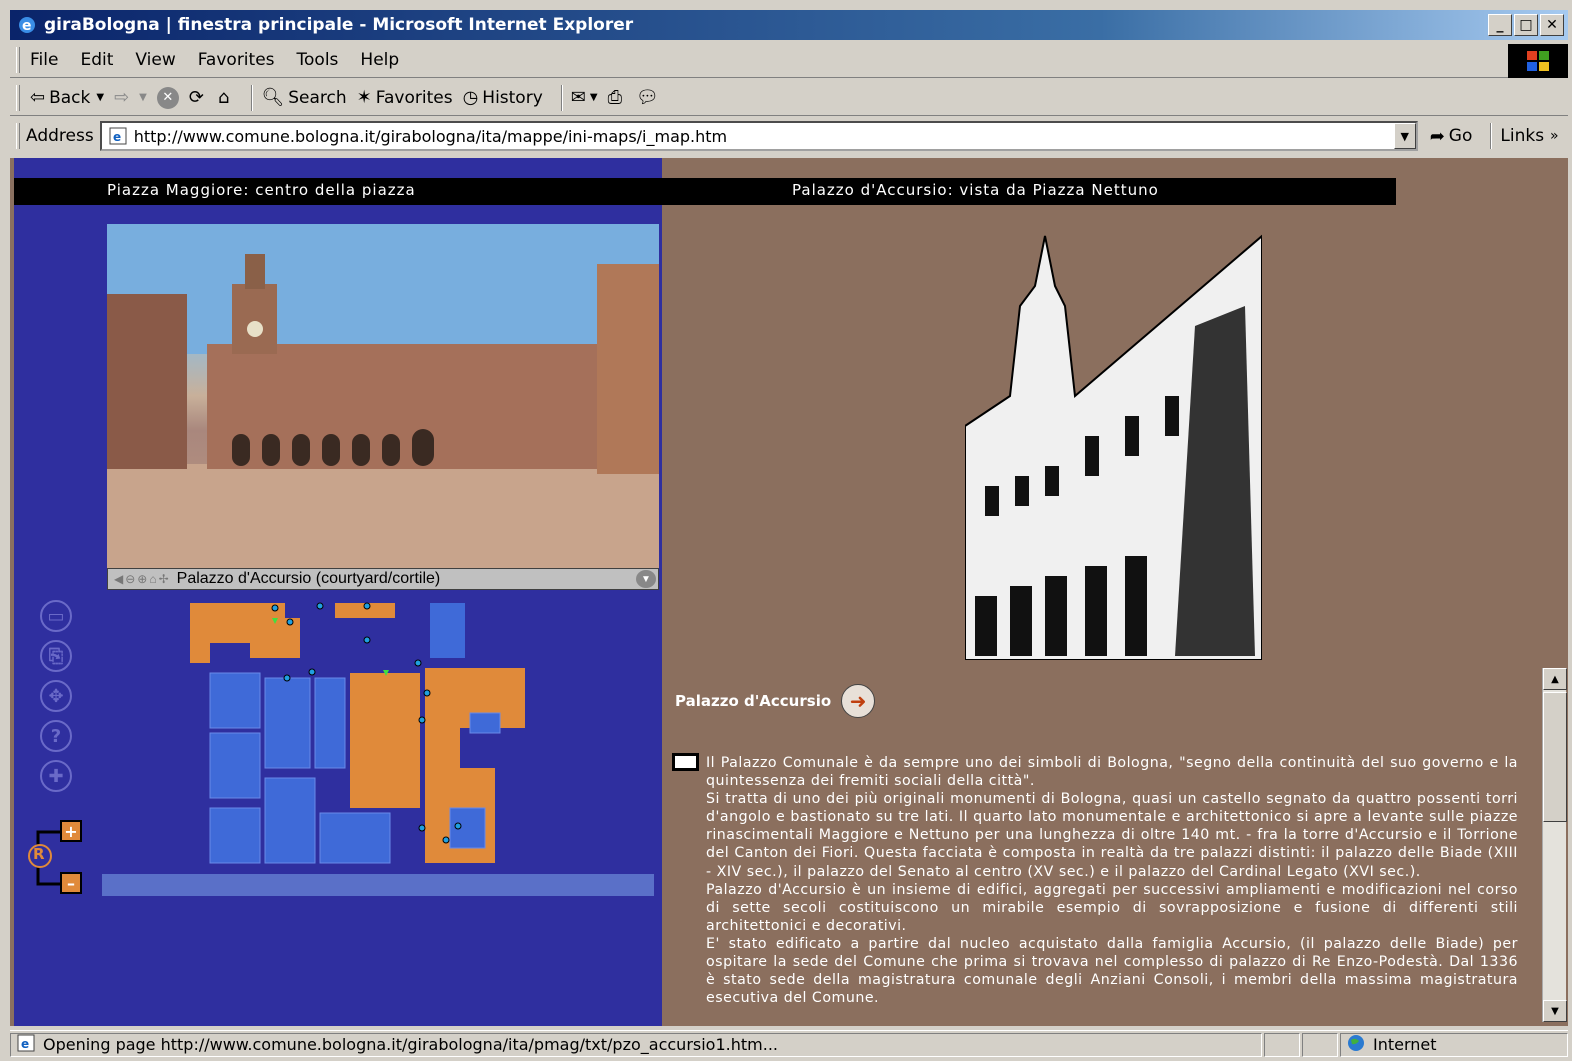 The width and height of the screenshot is (1572, 1061). I want to click on stop-icon: ✕, so click(167, 97).